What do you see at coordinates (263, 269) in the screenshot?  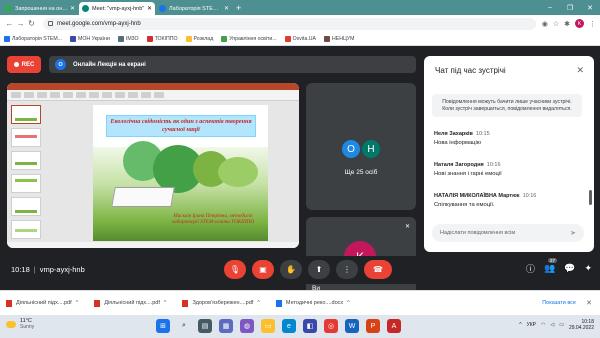 I see `camera-toggle-button: ▣` at bounding box center [263, 269].